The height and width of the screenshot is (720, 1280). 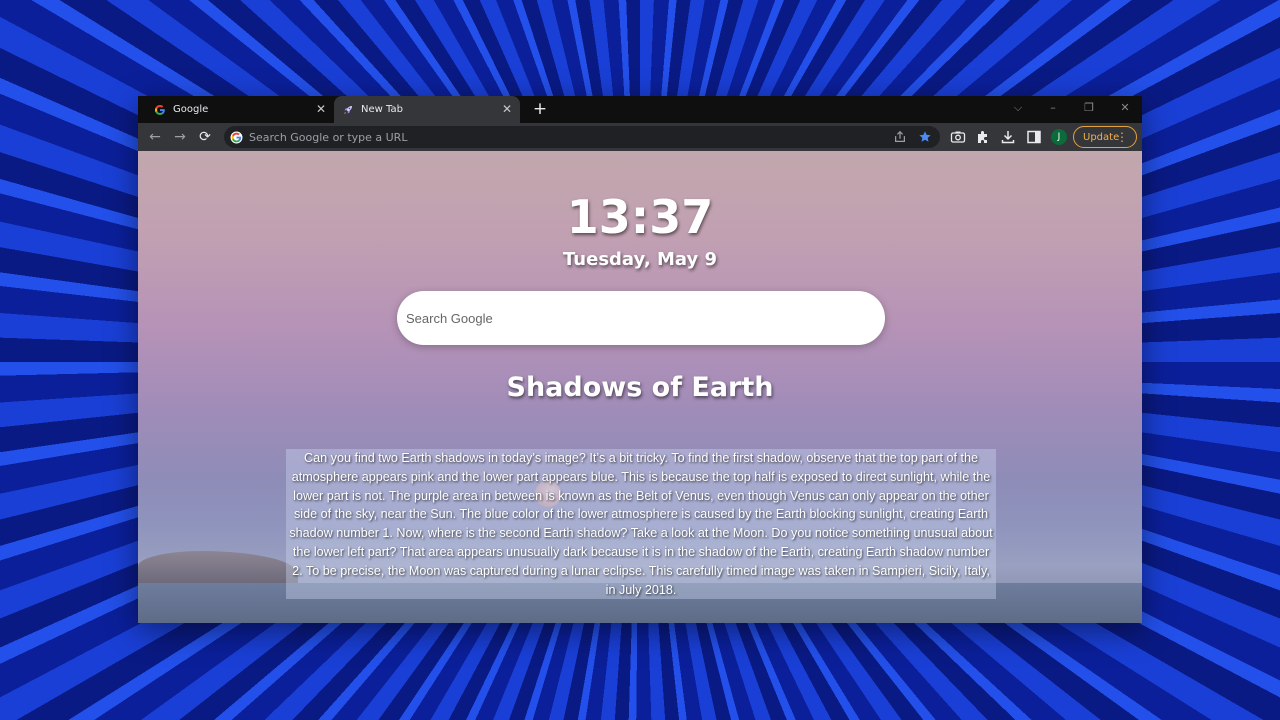 What do you see at coordinates (1101, 137) in the screenshot?
I see `update-label: Update` at bounding box center [1101, 137].